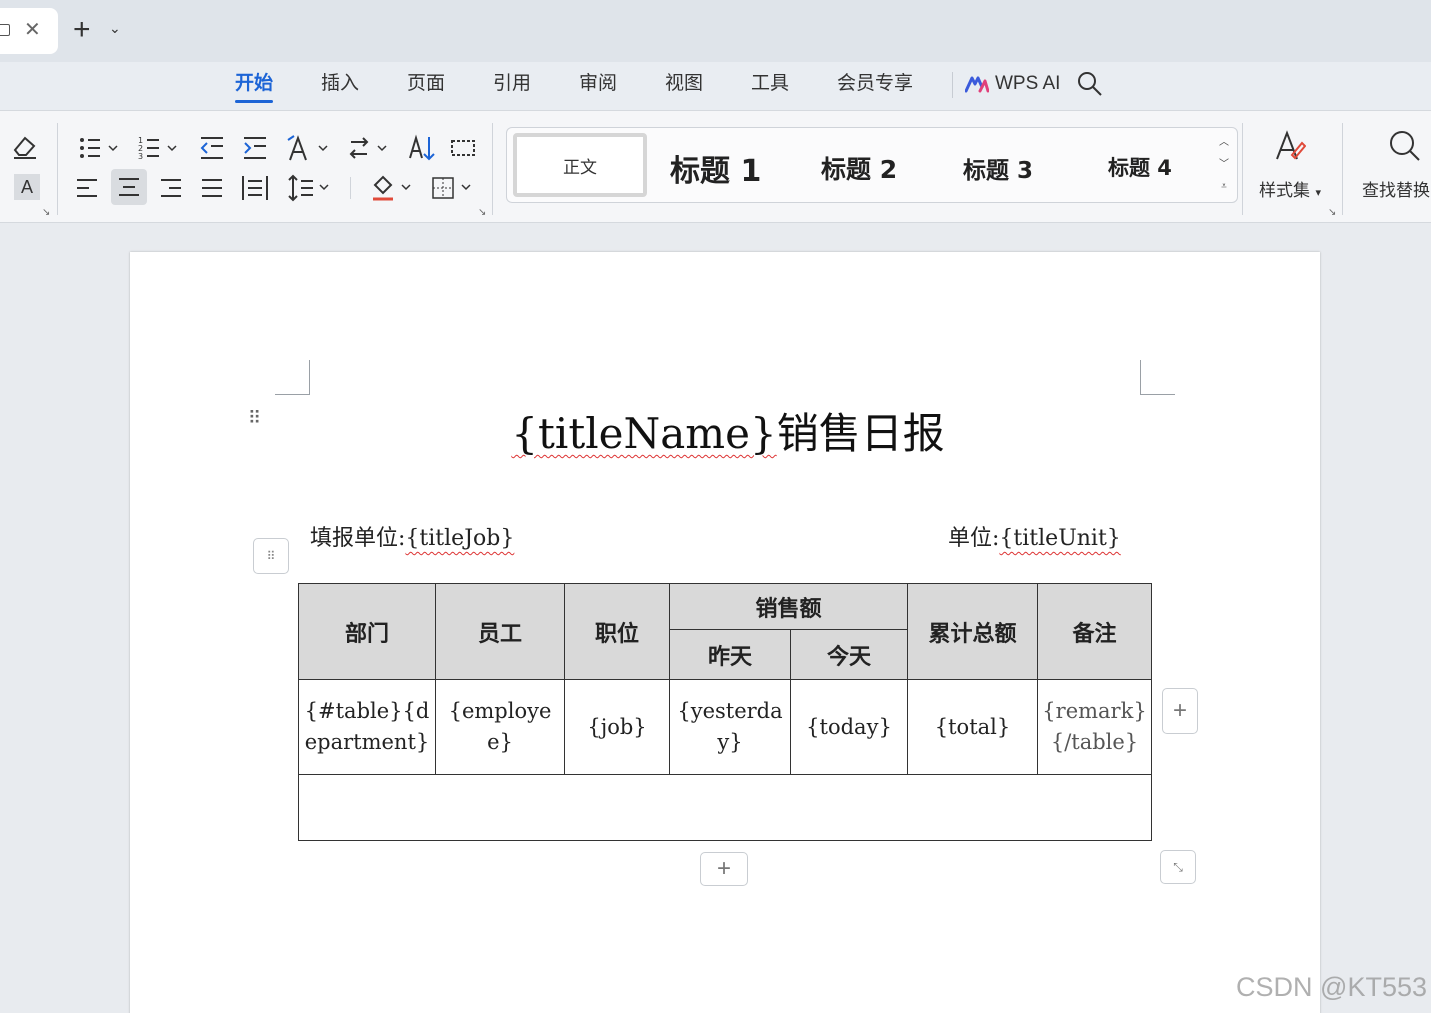  What do you see at coordinates (255, 188) in the screenshot?
I see `distribute-icon` at bounding box center [255, 188].